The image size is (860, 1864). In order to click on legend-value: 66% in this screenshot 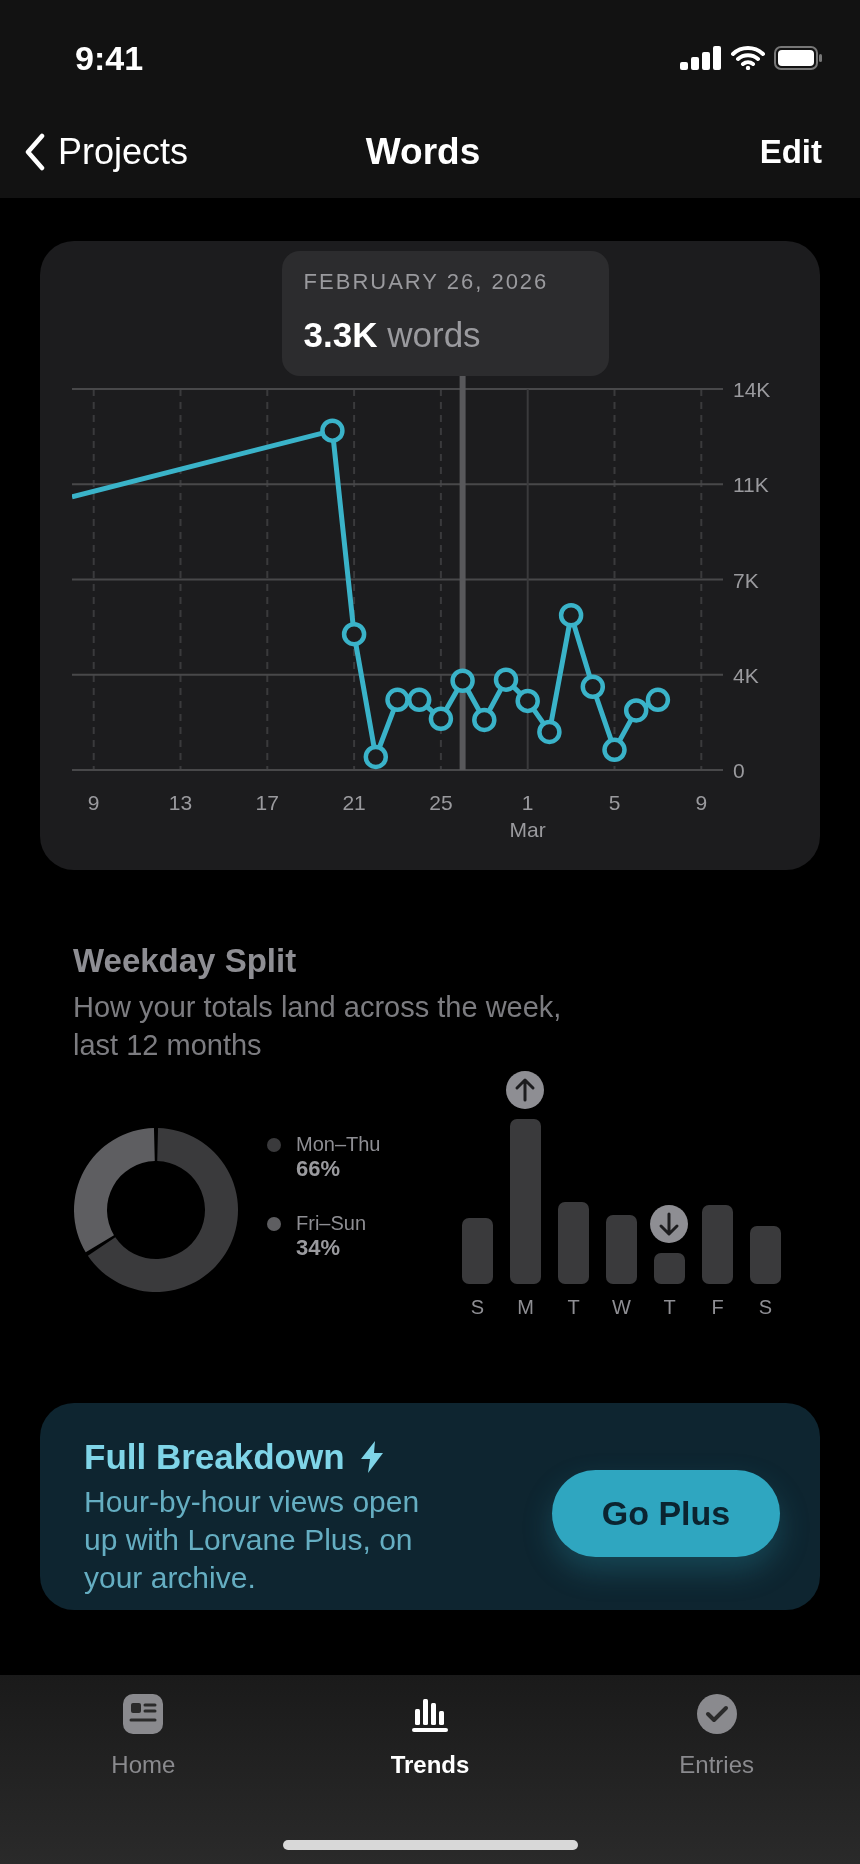, I will do `click(319, 1169)`.